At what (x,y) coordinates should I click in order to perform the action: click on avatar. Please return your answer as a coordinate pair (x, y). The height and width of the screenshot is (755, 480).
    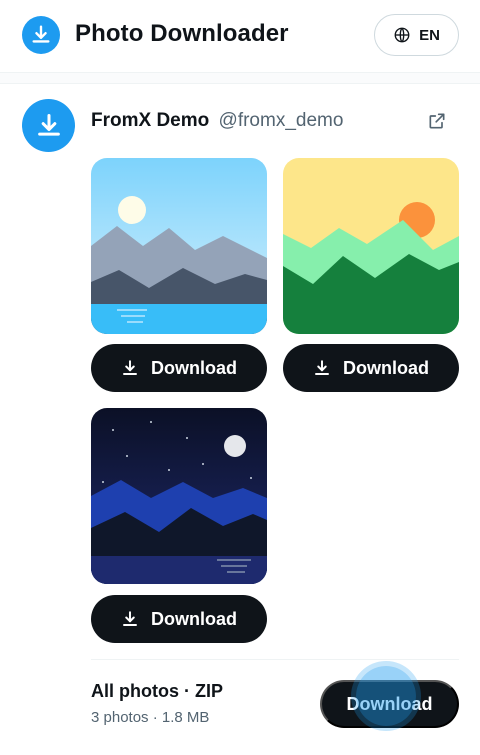
    Looking at the image, I should click on (48, 125).